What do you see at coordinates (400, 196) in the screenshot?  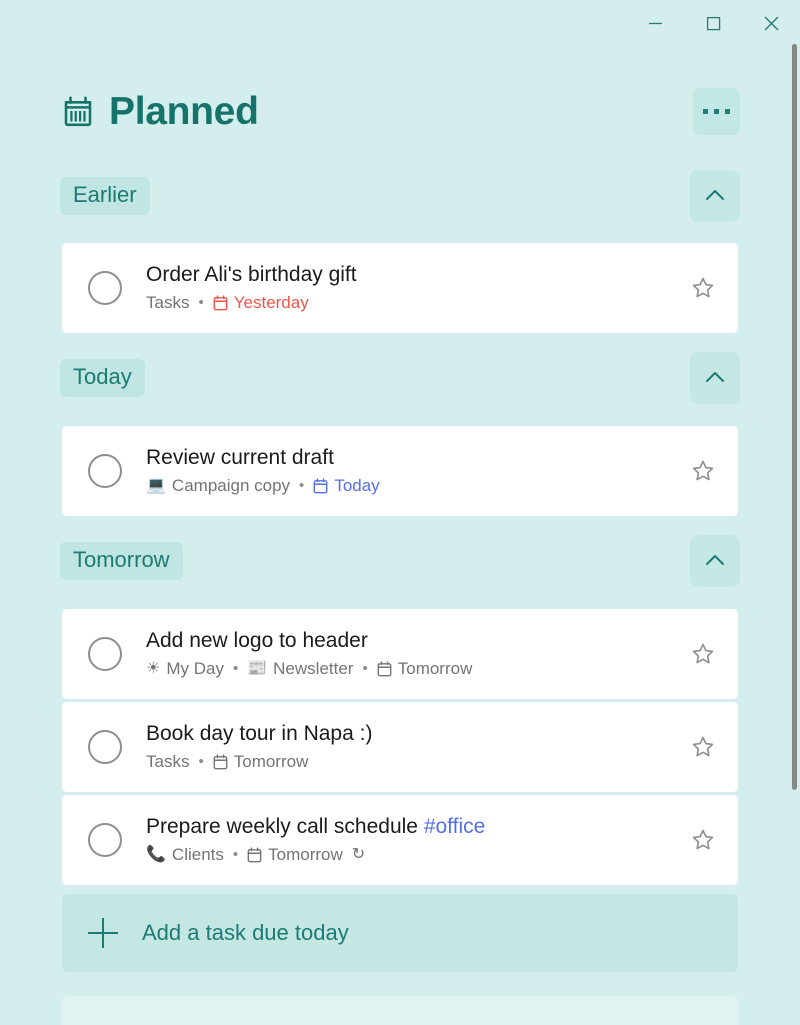 I see `section-header-earlier: Earlier` at bounding box center [400, 196].